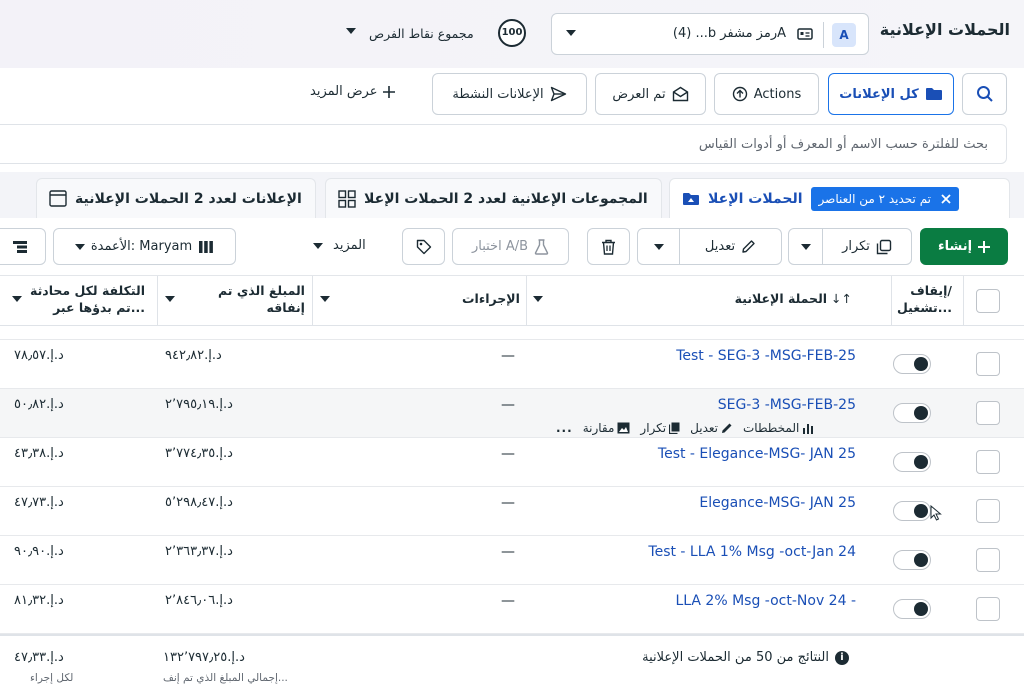 The height and width of the screenshot is (691, 1024). I want to click on amount-spent: د.إ.‏٢٬٣٦٣٫٣٧, so click(199, 551).